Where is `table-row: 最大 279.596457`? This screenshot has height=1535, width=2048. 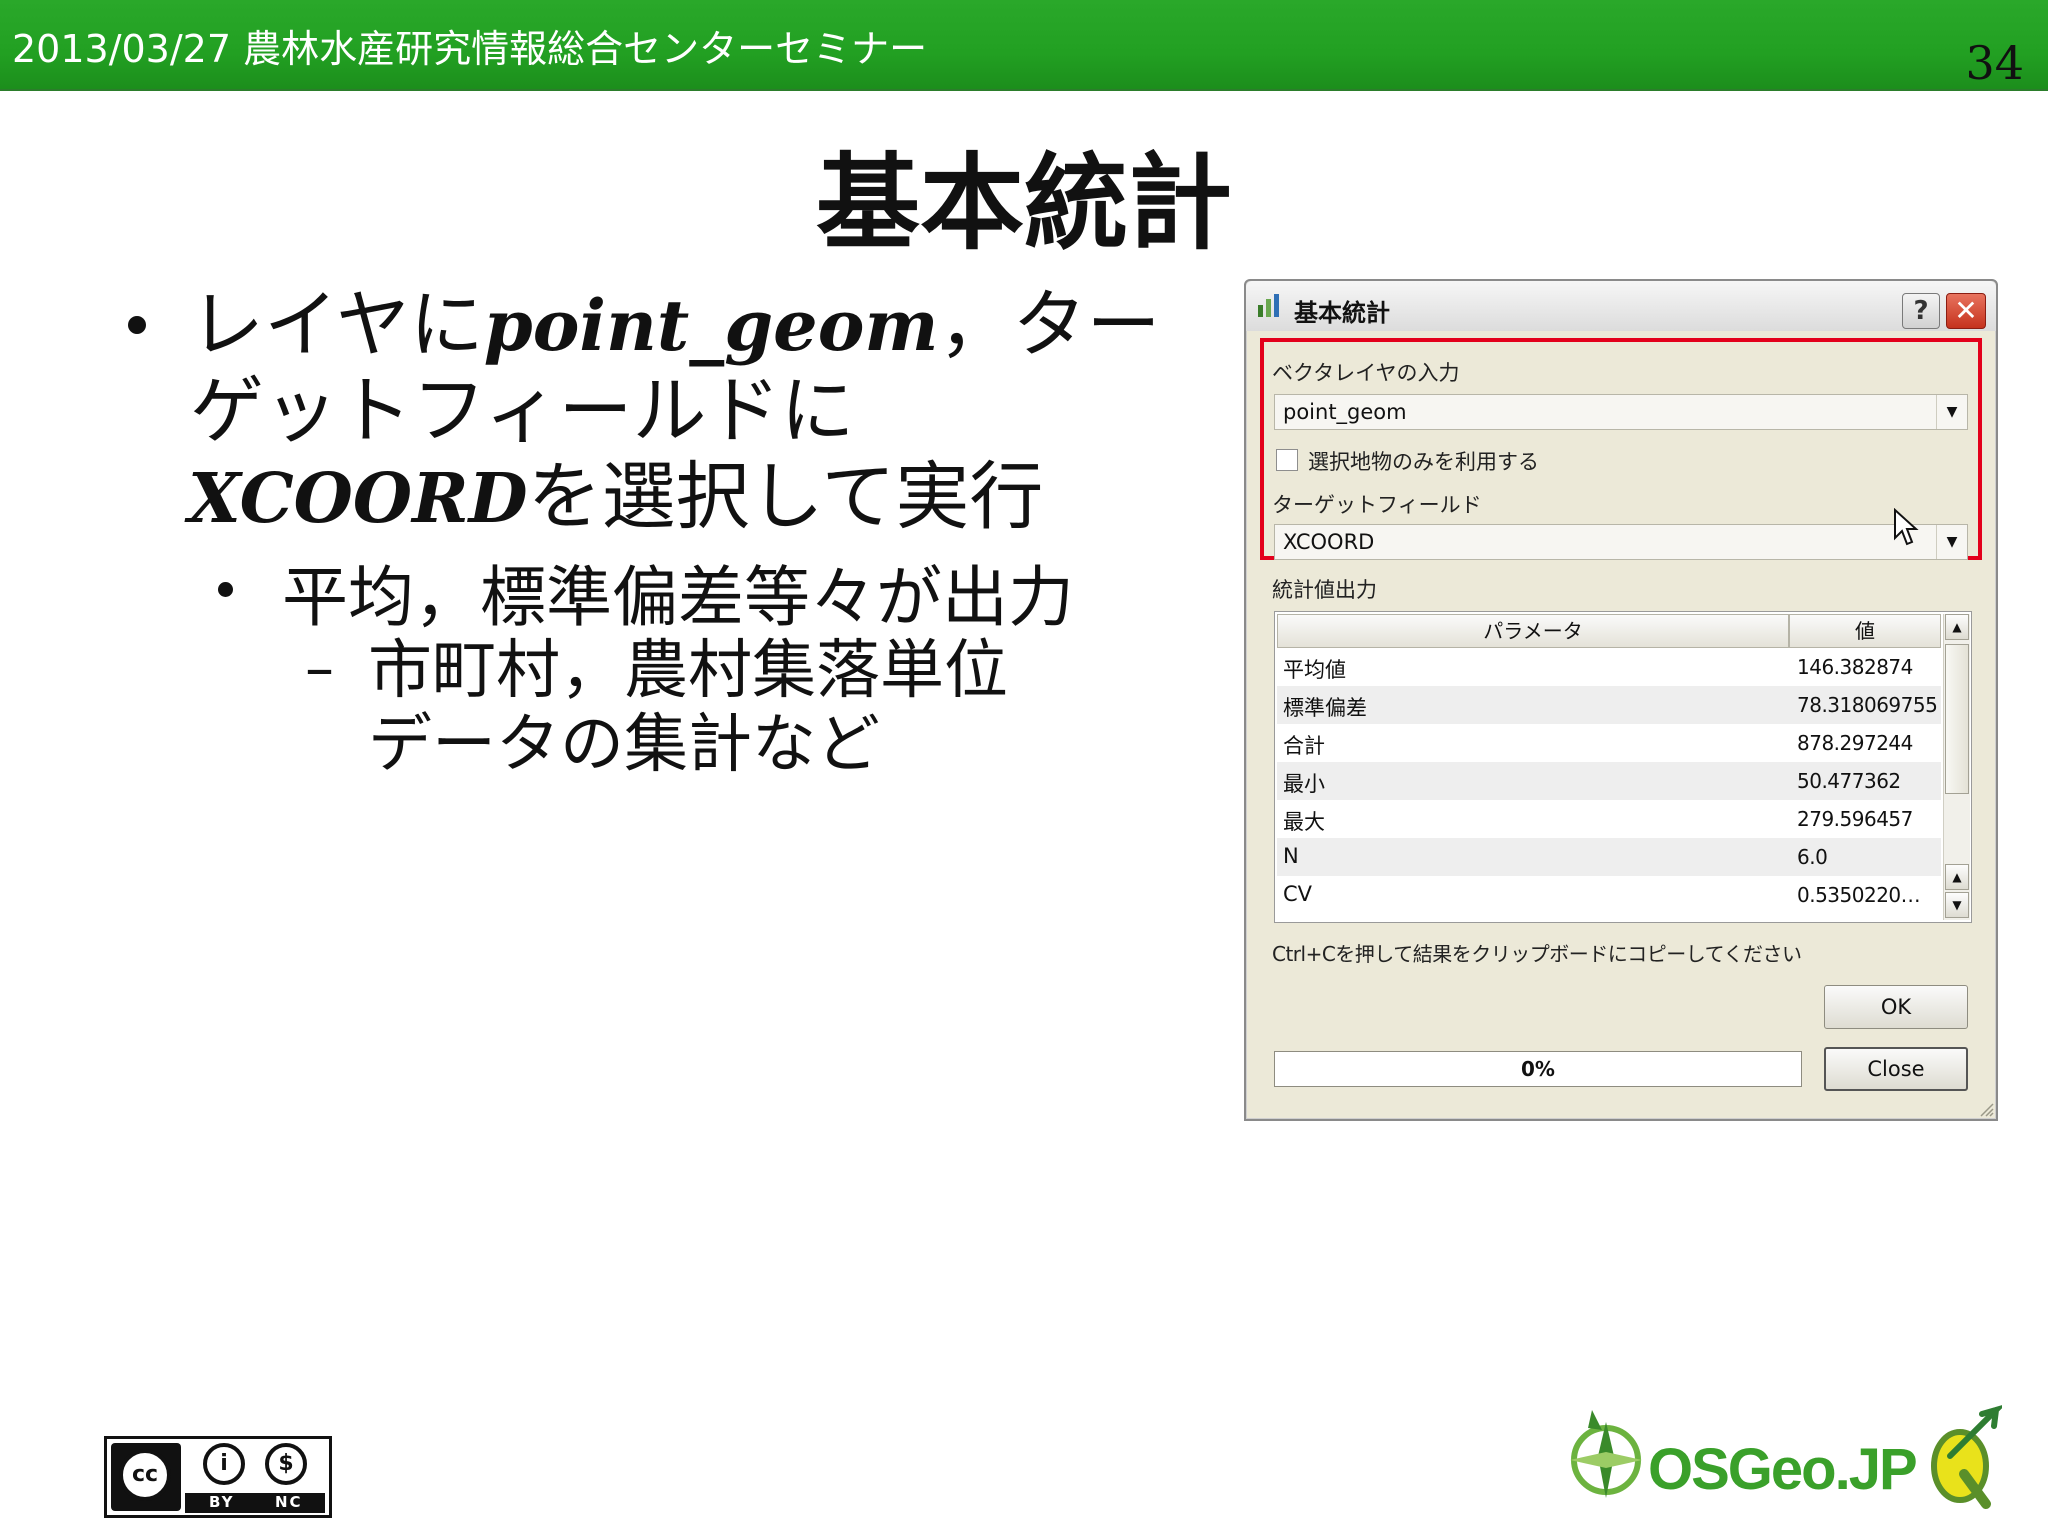
table-row: 最大 279.596457 is located at coordinates (1609, 819).